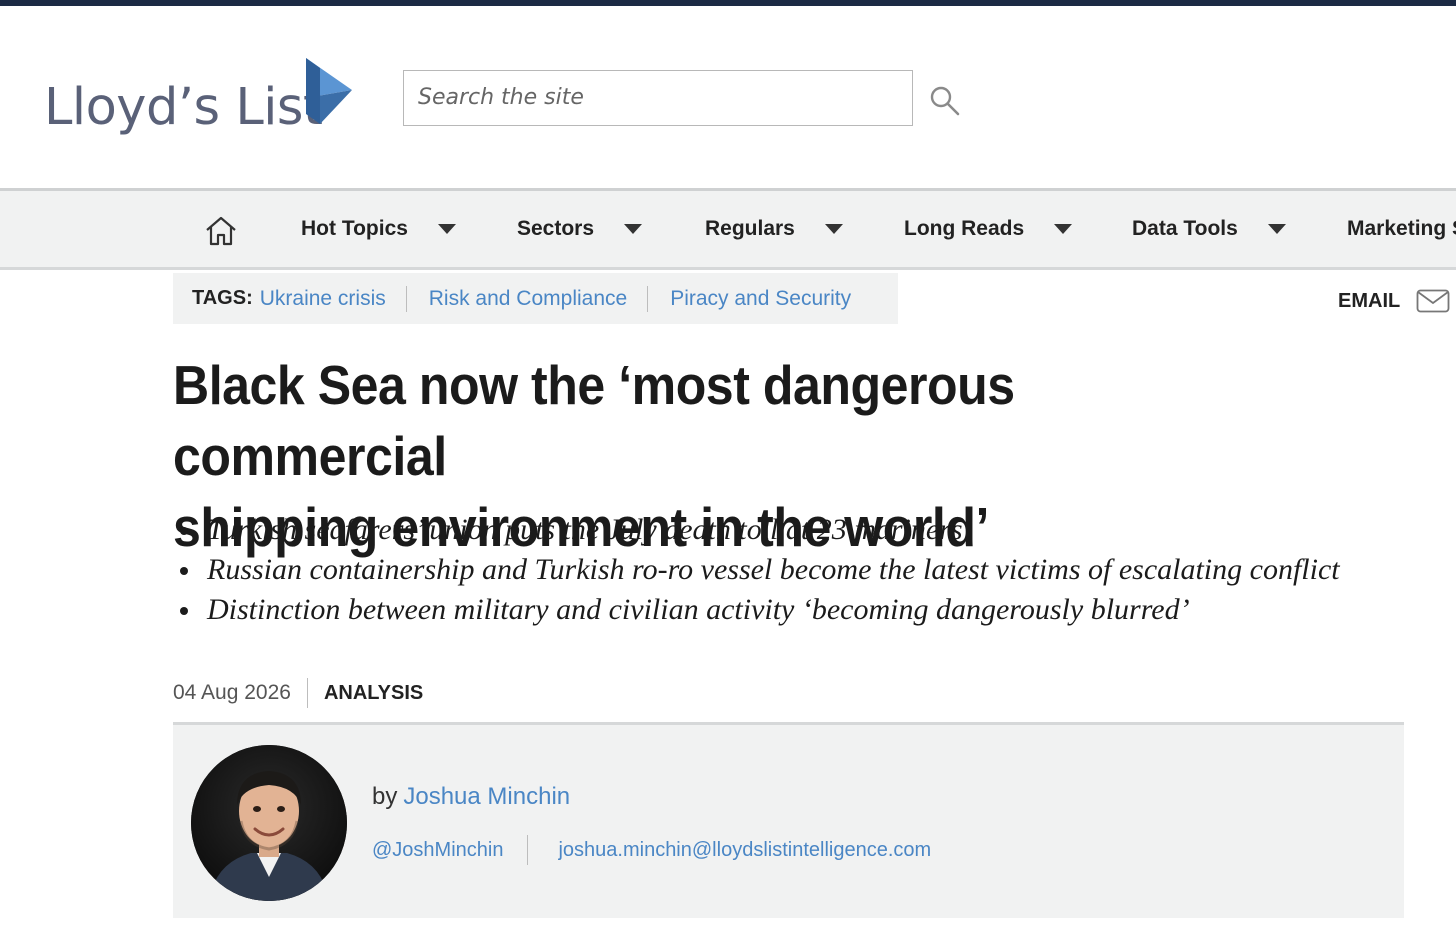 This screenshot has height=944, width=1456. What do you see at coordinates (728, 3) in the screenshot?
I see `top-accent-bar` at bounding box center [728, 3].